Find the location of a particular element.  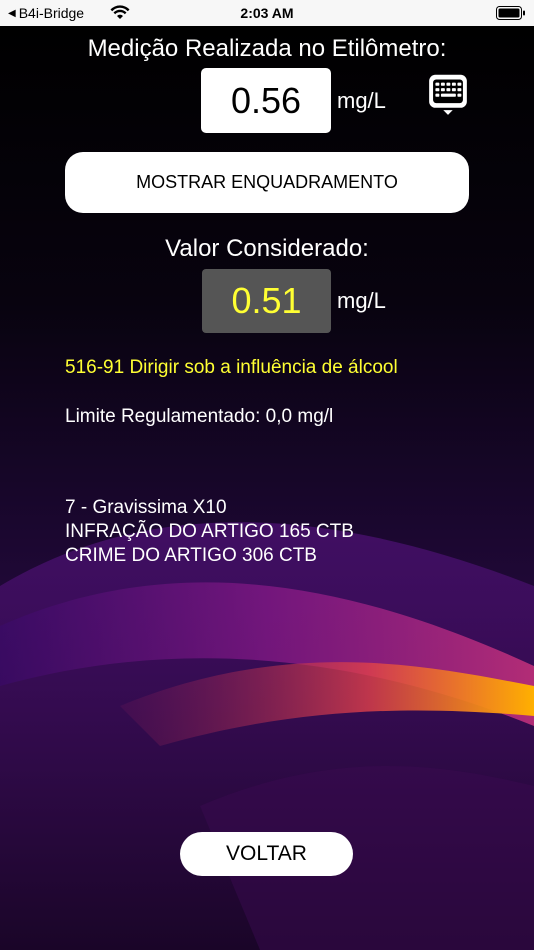

considered-title: Valor Considerado: is located at coordinates (267, 248).